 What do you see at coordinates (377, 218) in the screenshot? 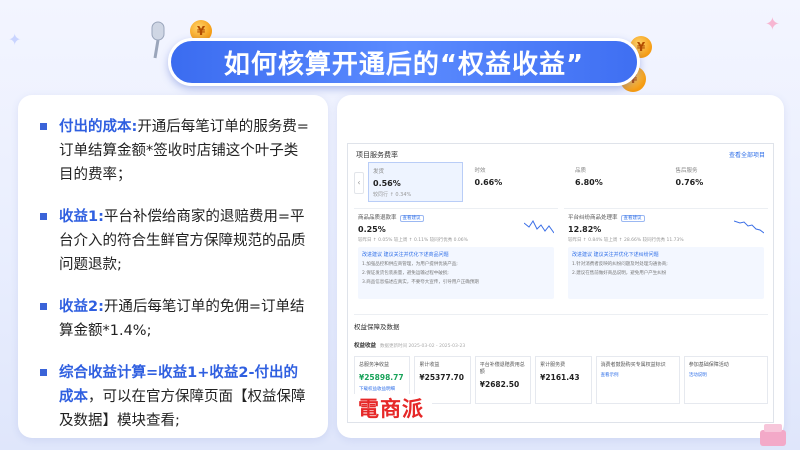
I see `detail-label: 商品品质退款率` at bounding box center [377, 218].